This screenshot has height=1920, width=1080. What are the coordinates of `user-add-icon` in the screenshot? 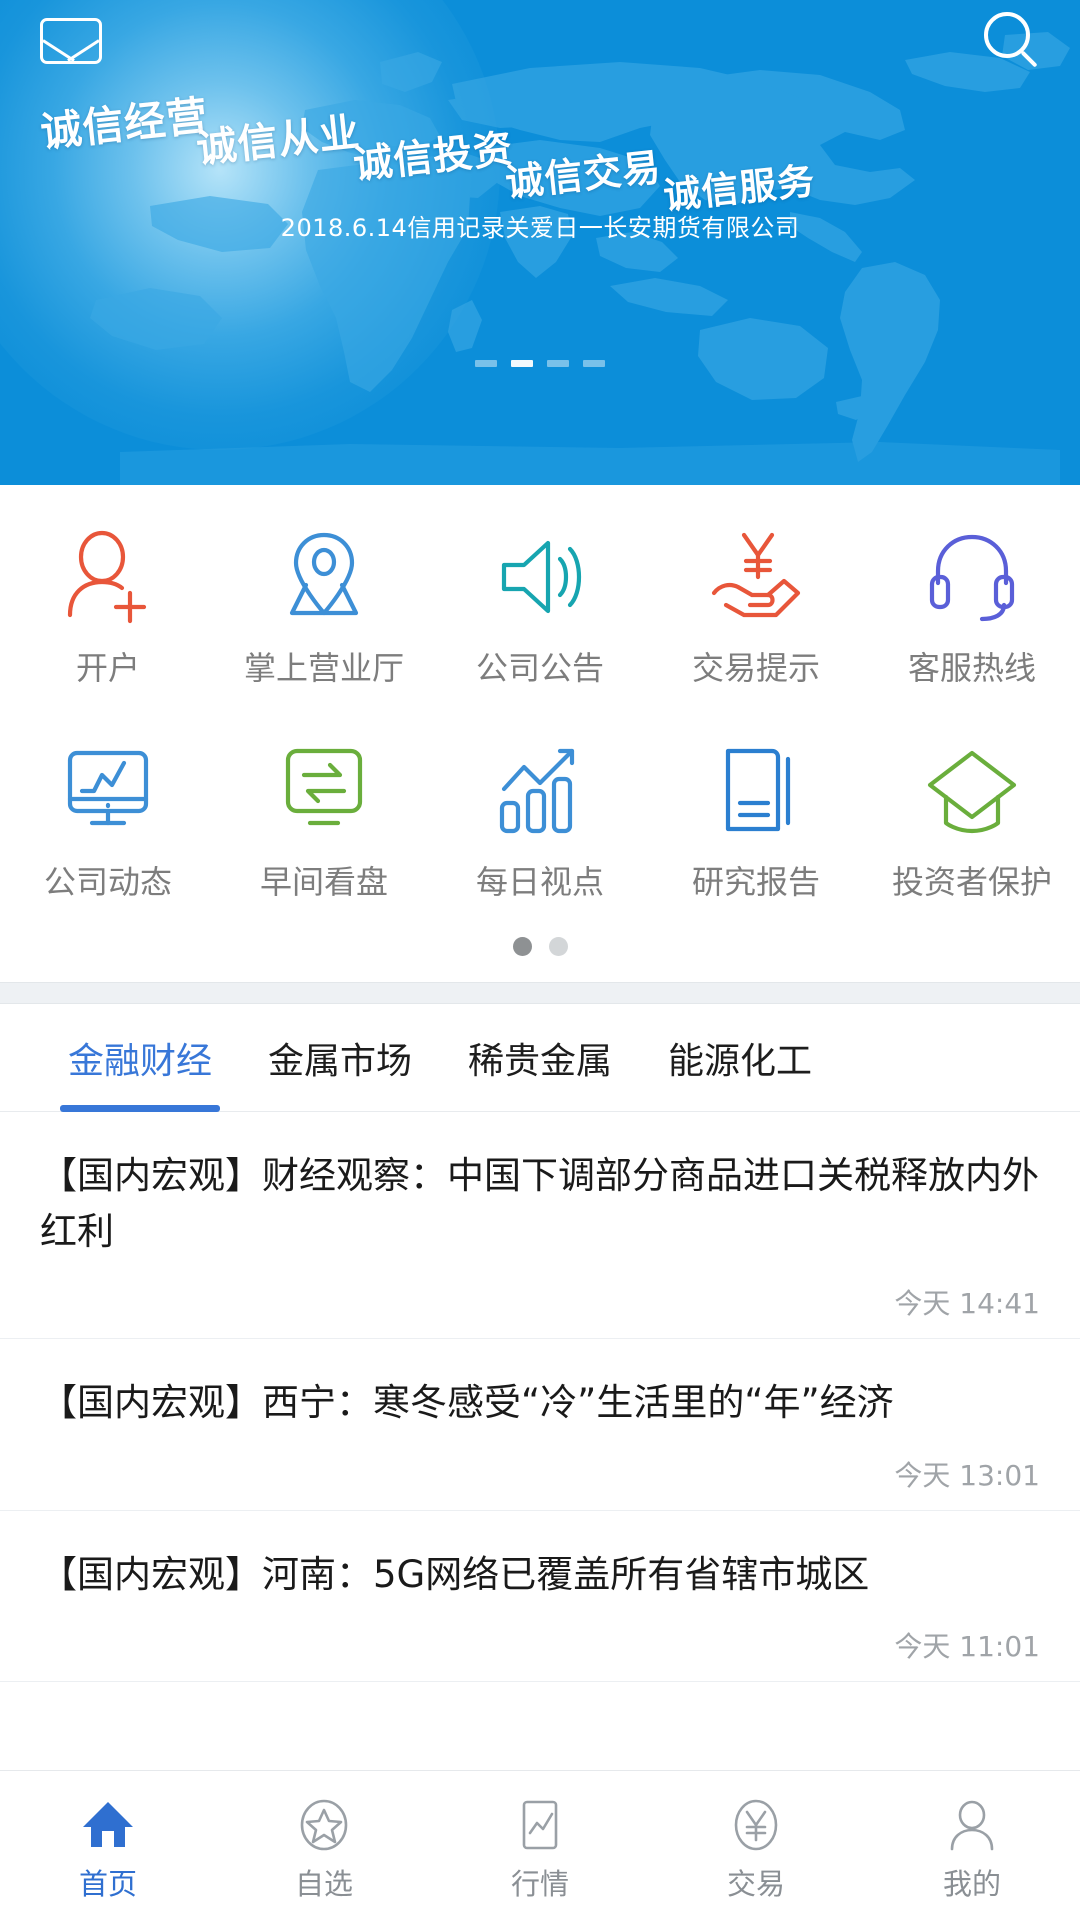 It's located at (108, 577).